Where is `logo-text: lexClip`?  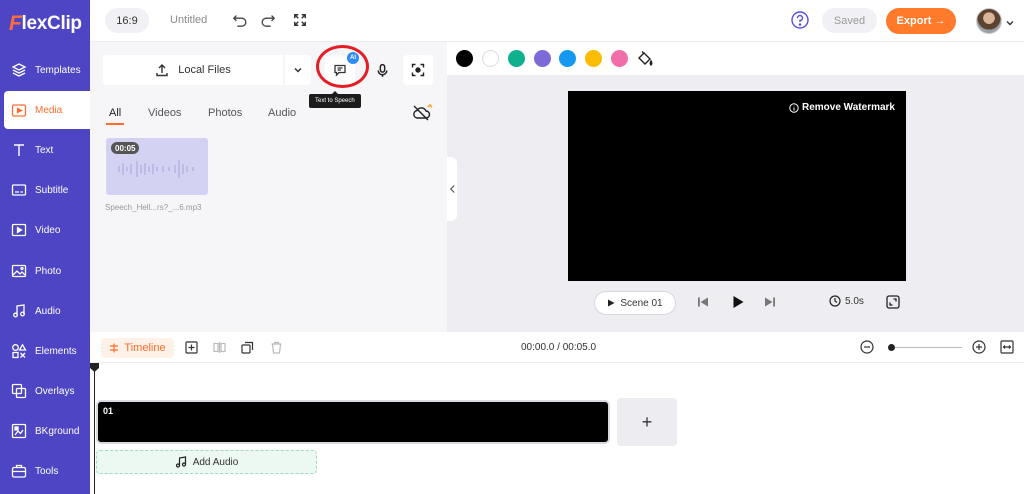 logo-text: lexClip is located at coordinates (52, 23).